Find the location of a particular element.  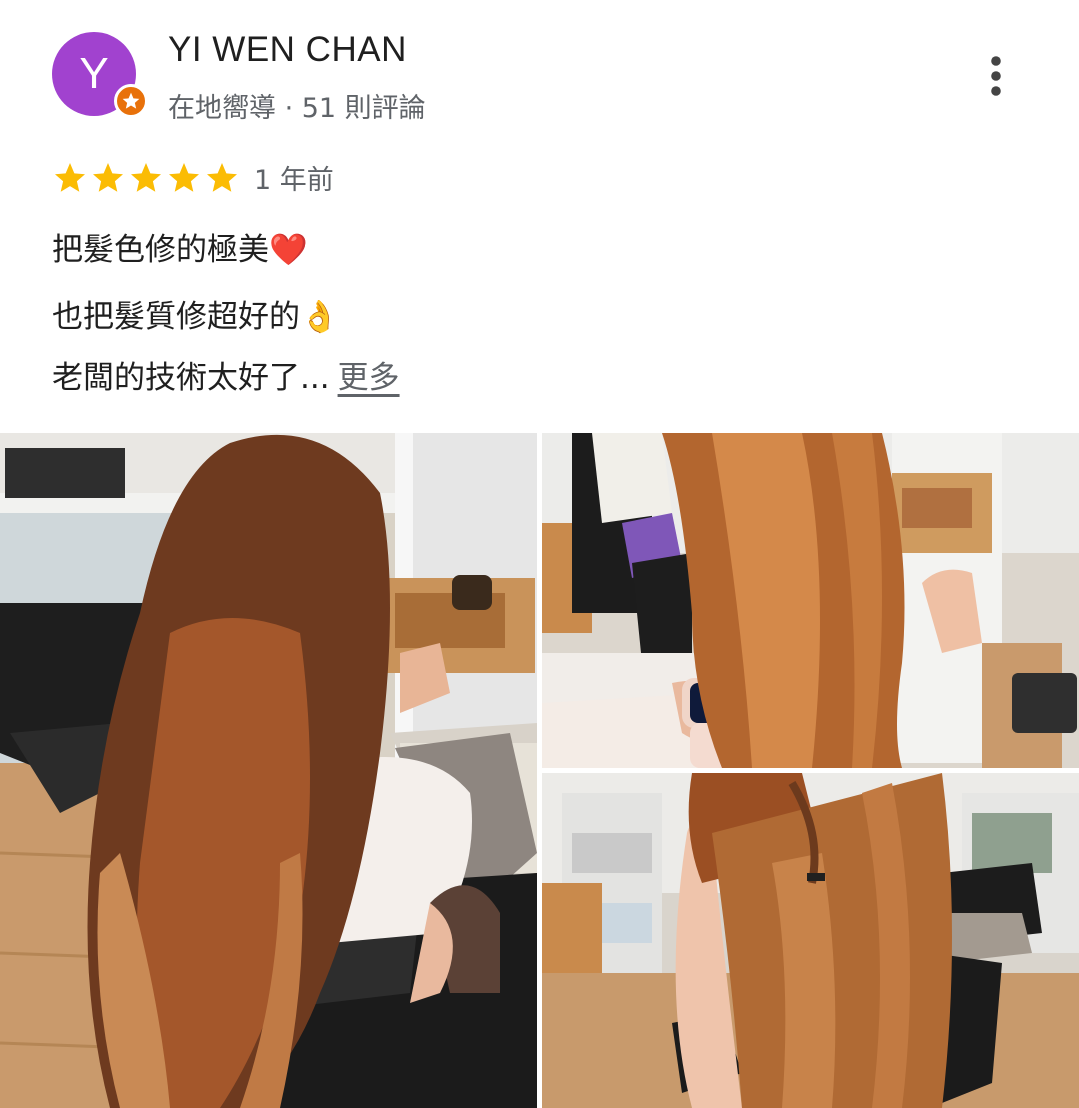

ok-hand-emoji: 👌 is located at coordinates (319, 317).